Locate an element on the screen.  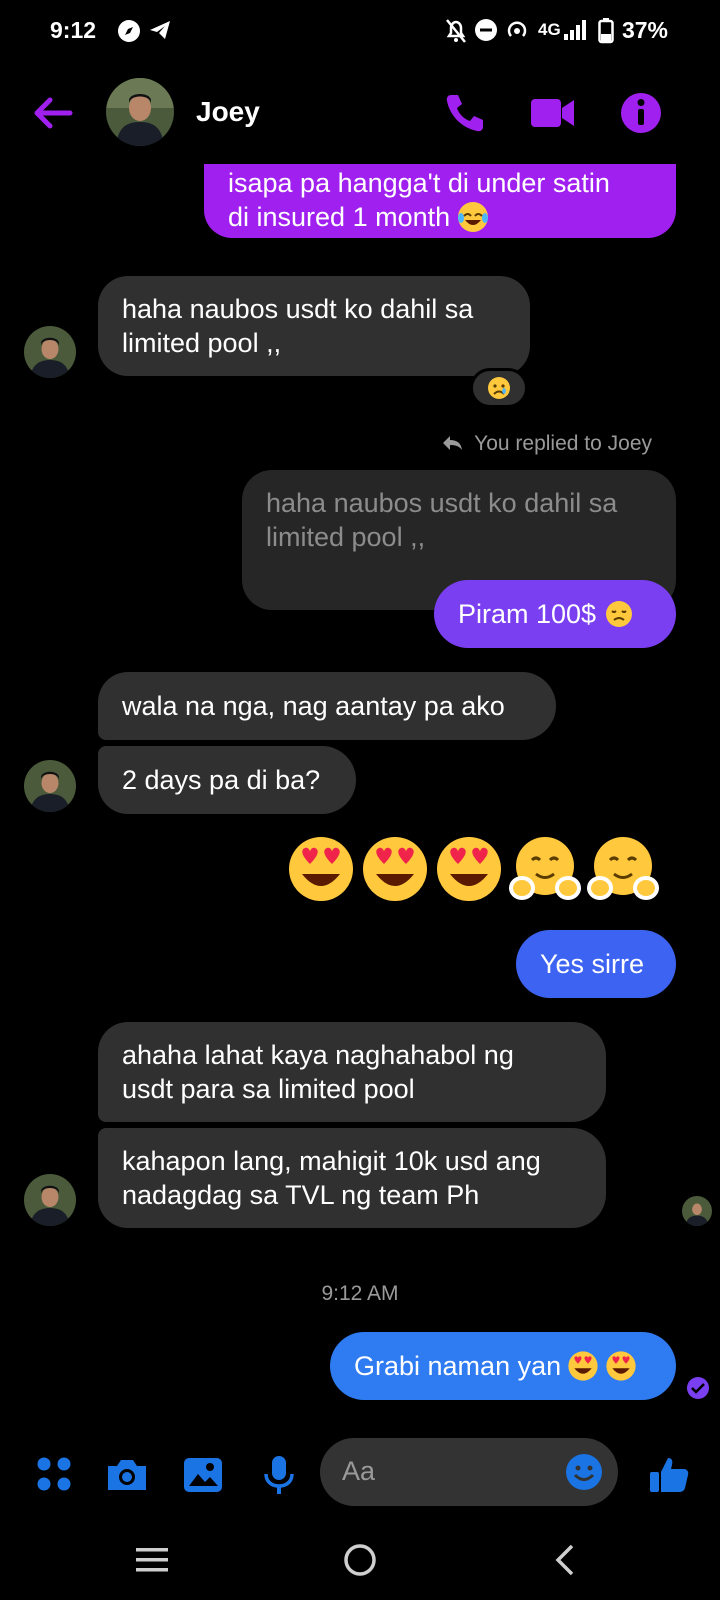
message-text: isapa pa hangga't di under satin is located at coordinates (419, 183).